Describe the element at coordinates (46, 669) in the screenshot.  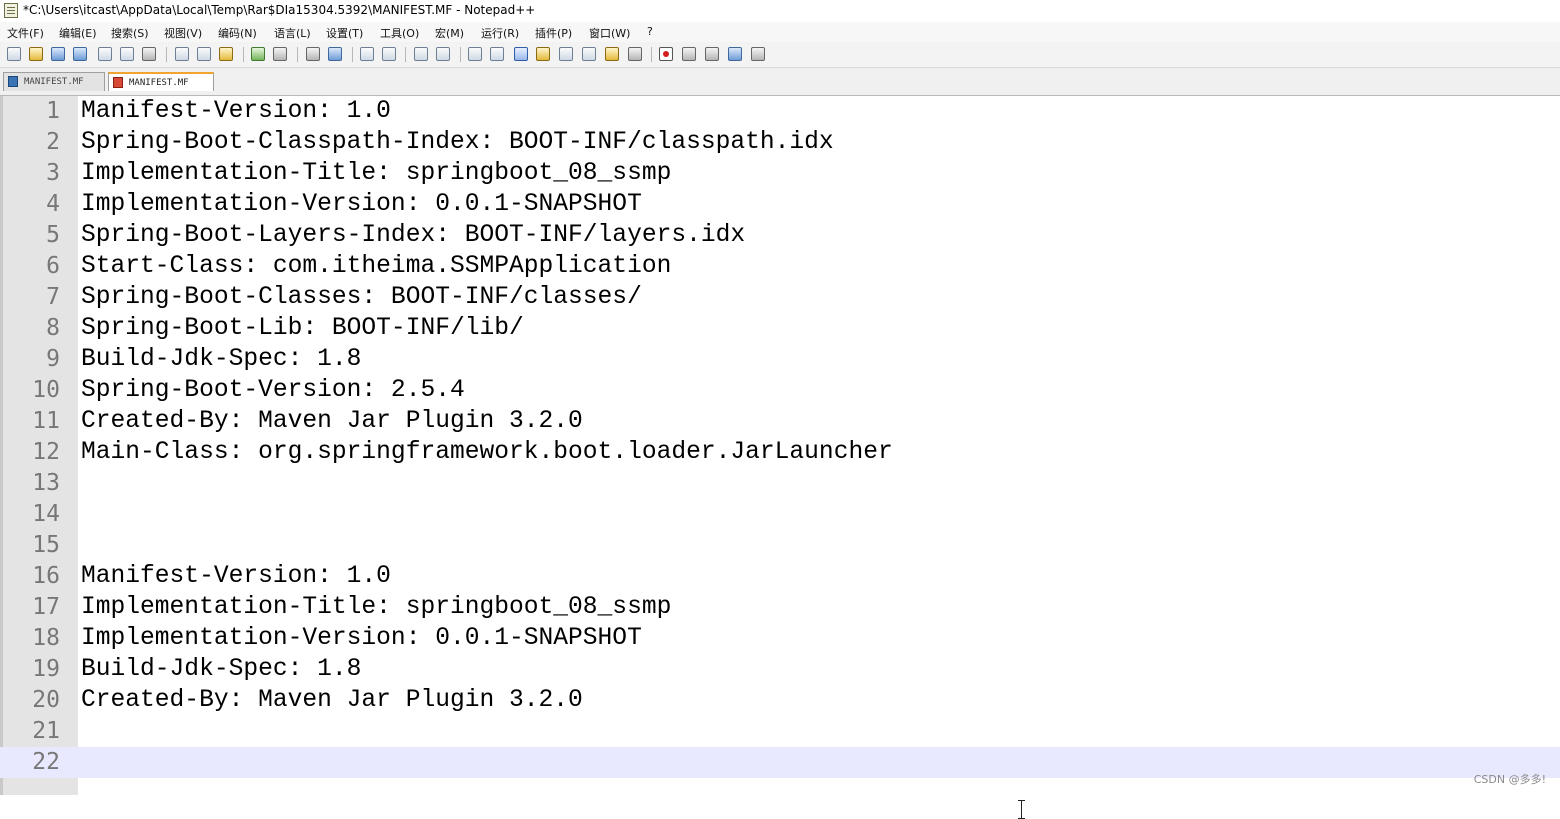
I see `line-number: 19` at that location.